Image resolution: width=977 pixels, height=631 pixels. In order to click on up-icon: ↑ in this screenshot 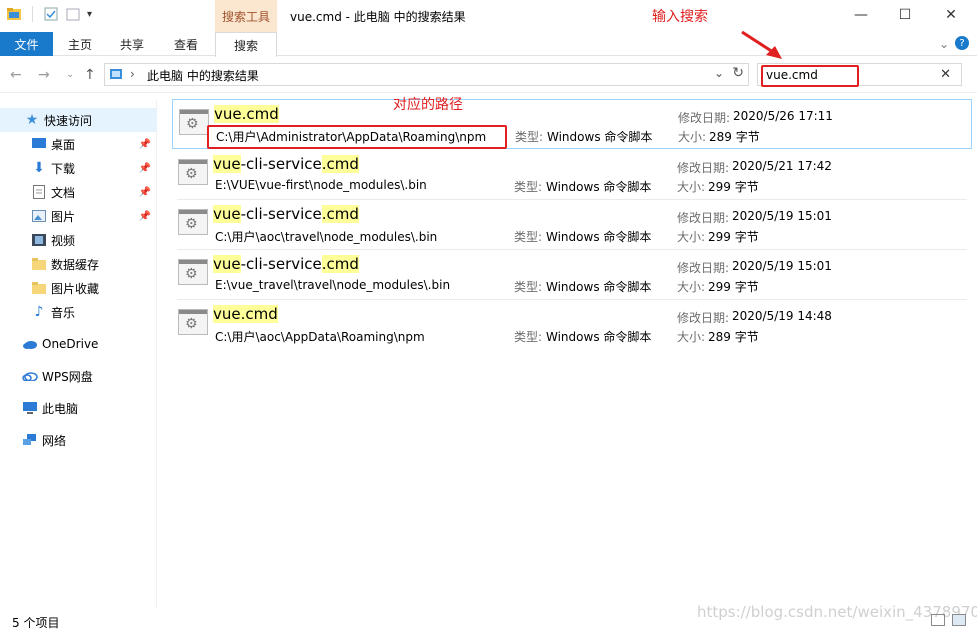, I will do `click(90, 75)`.